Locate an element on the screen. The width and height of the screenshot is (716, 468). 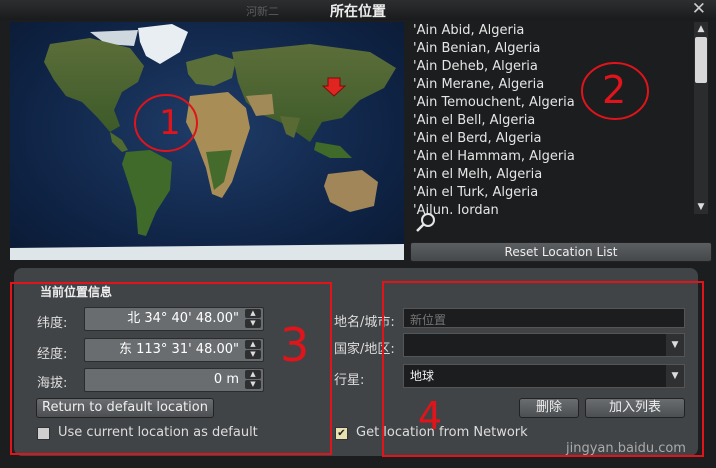
antarctica-shape is located at coordinates (207, 252).